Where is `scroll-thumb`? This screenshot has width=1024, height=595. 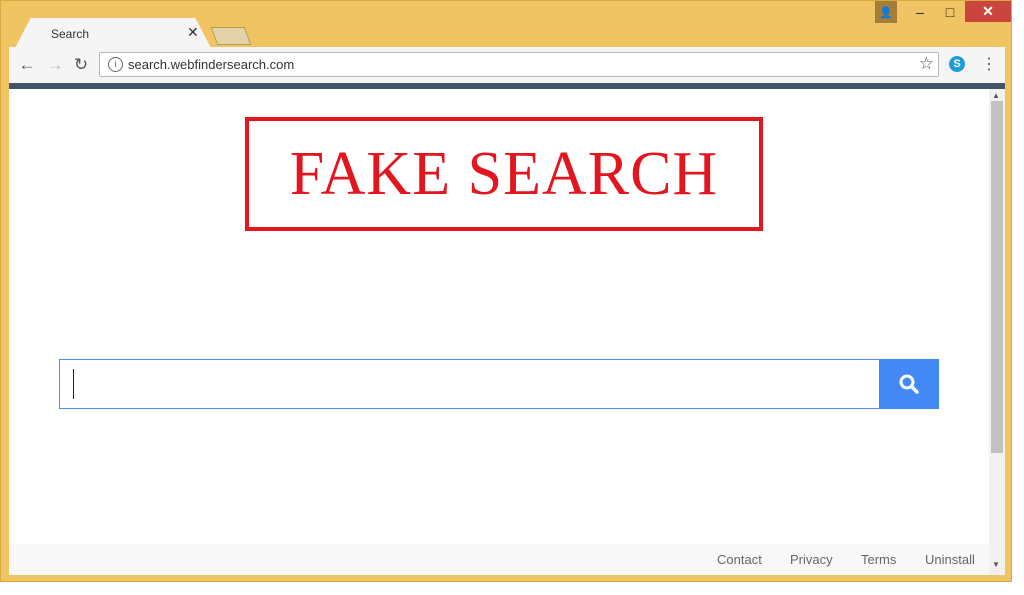
scroll-thumb is located at coordinates (997, 277).